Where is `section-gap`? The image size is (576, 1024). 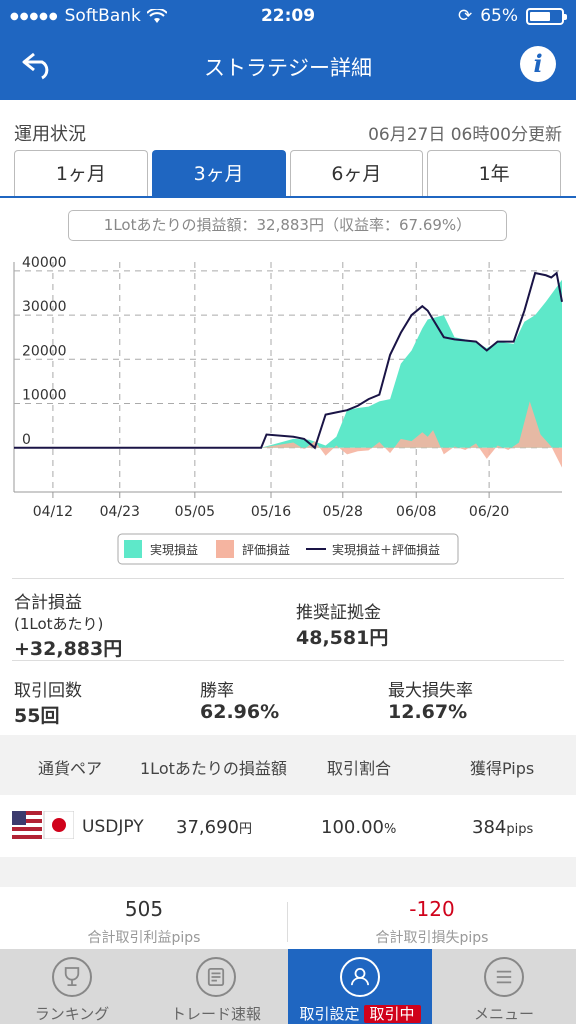 section-gap is located at coordinates (288, 872).